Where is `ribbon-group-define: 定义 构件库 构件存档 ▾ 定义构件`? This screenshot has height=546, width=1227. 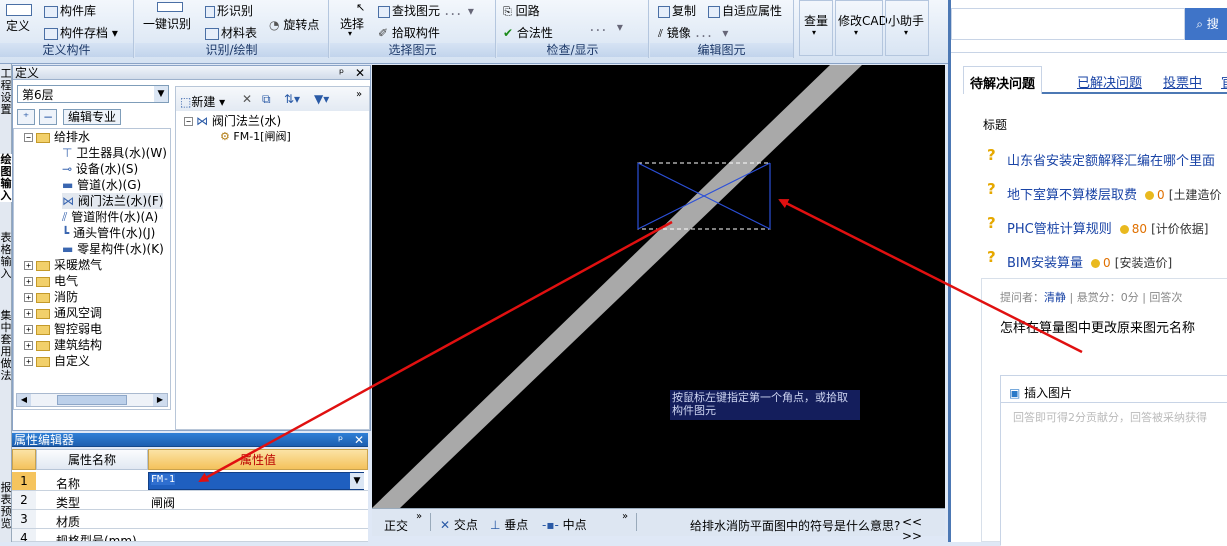
ribbon-group-define: 定义 构件库 构件存档 ▾ 定义构件 is located at coordinates (67, 29).